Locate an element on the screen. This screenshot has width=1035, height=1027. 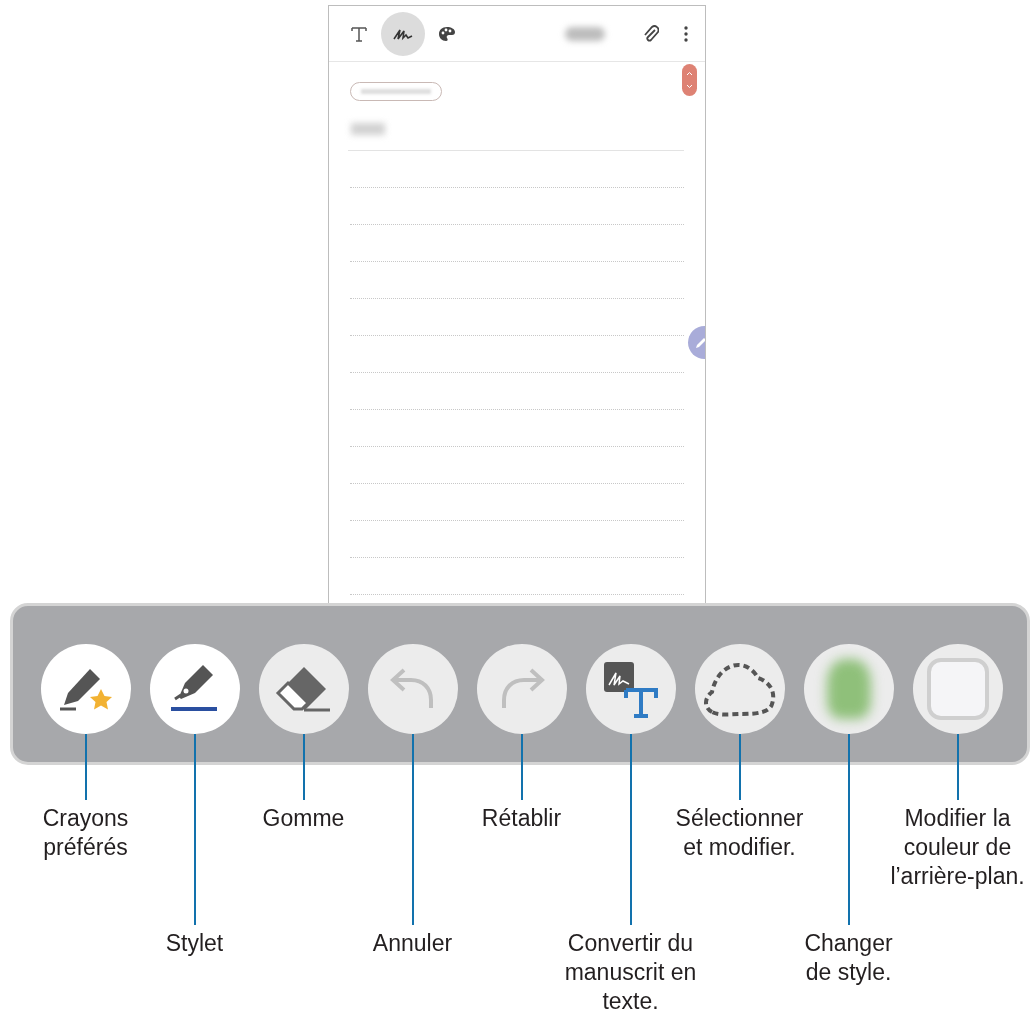
callout-label: Changer de style. is located at coordinates (848, 958).